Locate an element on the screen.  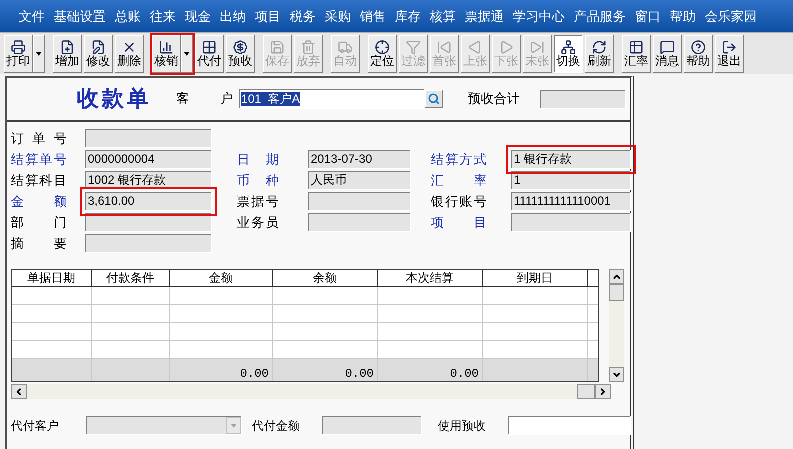
toolbar-button: 退出 is located at coordinates (729, 53).